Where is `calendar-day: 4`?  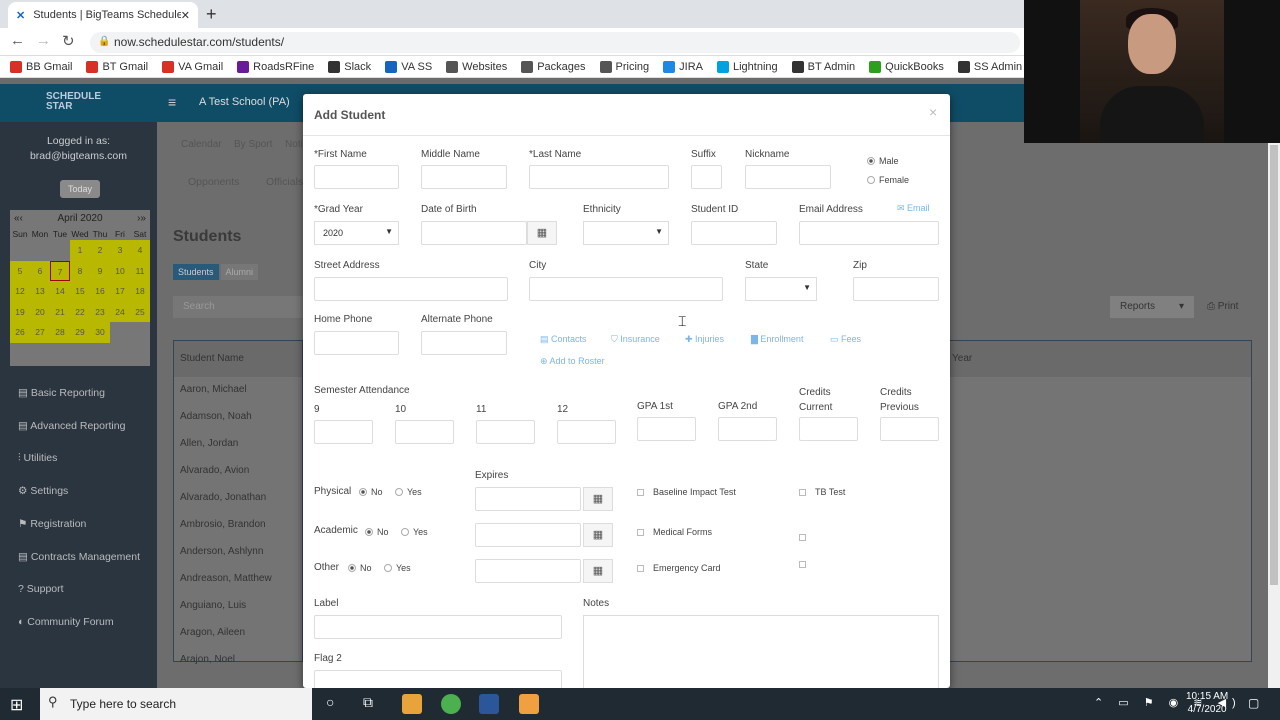 calendar-day: 4 is located at coordinates (140, 250).